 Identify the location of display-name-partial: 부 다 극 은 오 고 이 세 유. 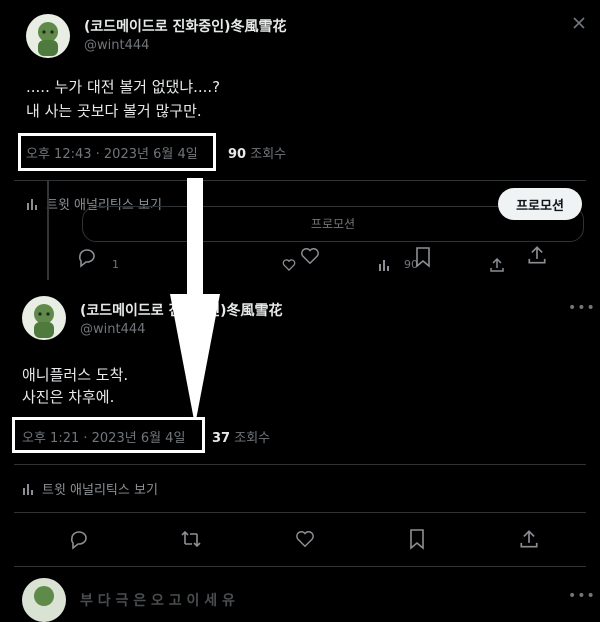
(157, 601).